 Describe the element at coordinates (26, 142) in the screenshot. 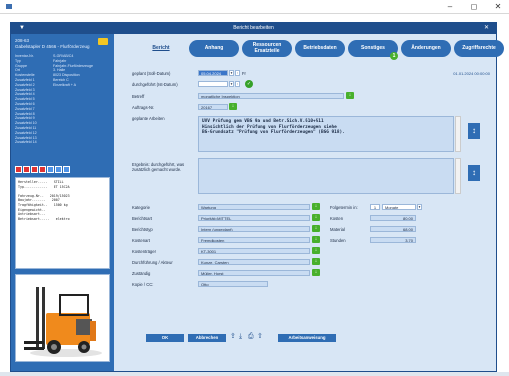

I see `property-key: Zusatzfeld 14` at that location.